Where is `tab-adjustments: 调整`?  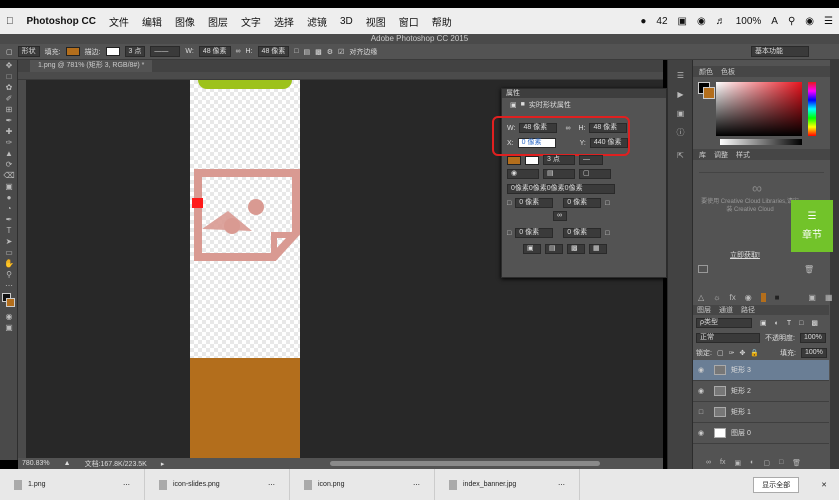 tab-adjustments: 调整 is located at coordinates (721, 155).